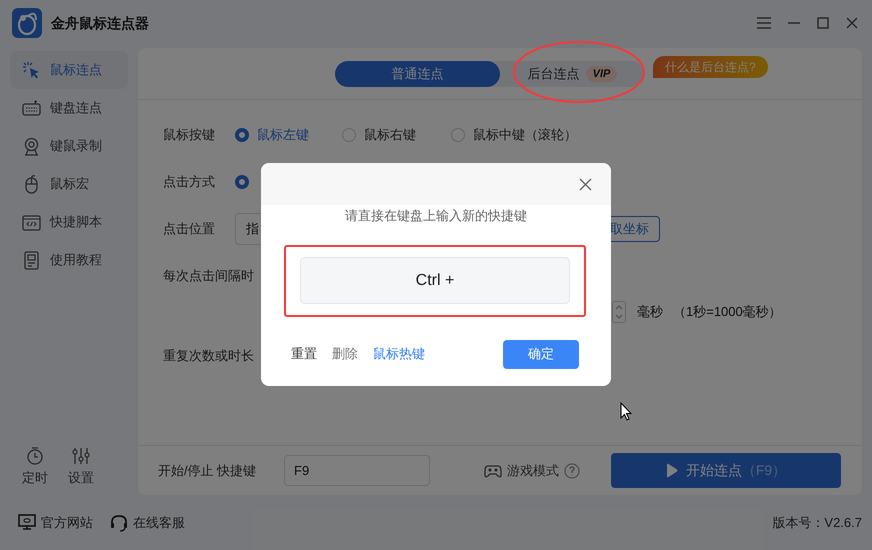 Image resolution: width=872 pixels, height=550 pixels. Describe the element at coordinates (626, 411) in the screenshot. I see `mouse-cursor-icon` at that location.